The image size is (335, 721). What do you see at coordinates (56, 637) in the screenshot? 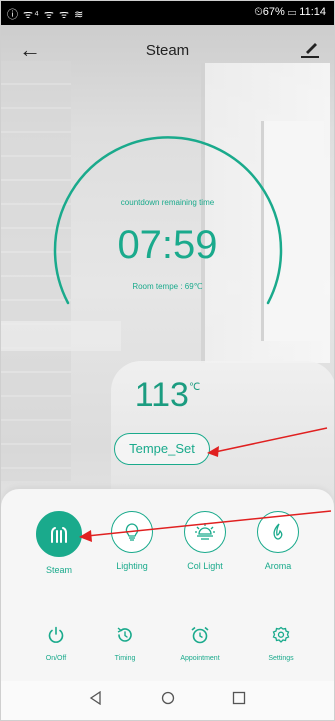
I see `power-icon` at bounding box center [56, 637].